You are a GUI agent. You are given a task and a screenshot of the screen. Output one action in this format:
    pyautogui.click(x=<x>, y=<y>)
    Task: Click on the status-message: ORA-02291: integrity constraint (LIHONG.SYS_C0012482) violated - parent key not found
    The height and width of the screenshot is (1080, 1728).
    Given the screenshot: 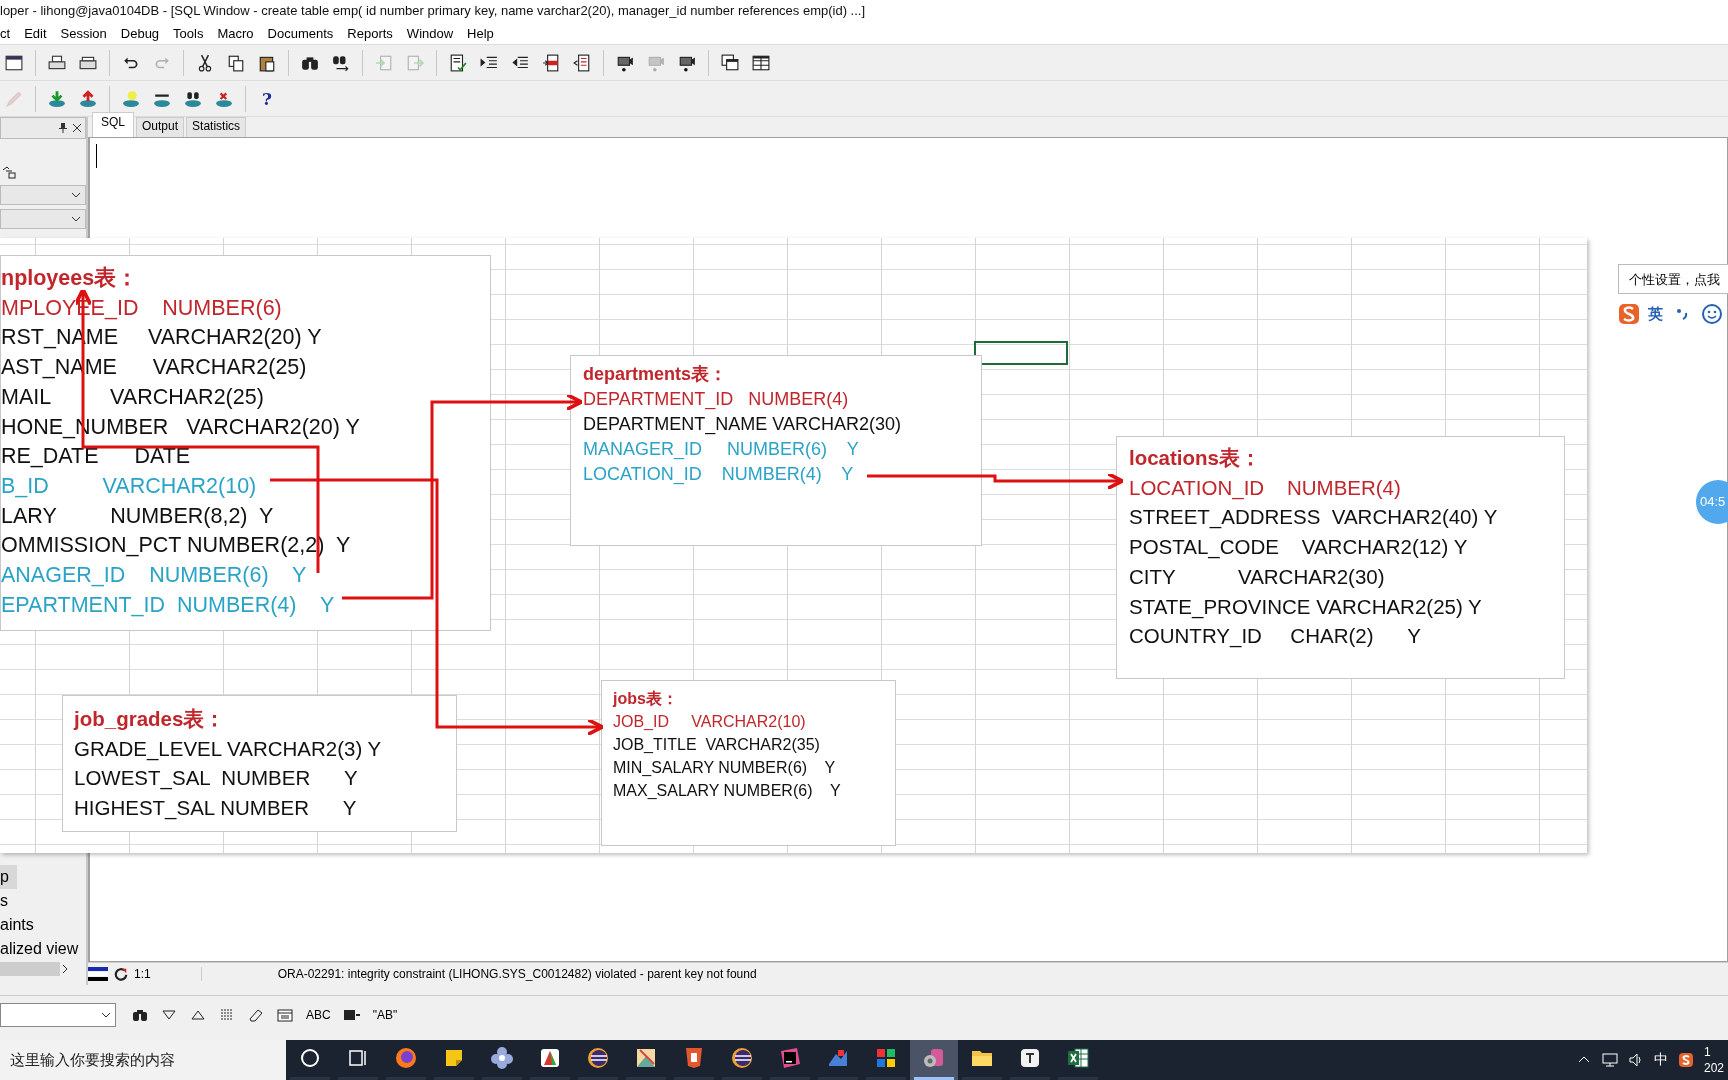 What is the action you would take?
    pyautogui.click(x=516, y=974)
    